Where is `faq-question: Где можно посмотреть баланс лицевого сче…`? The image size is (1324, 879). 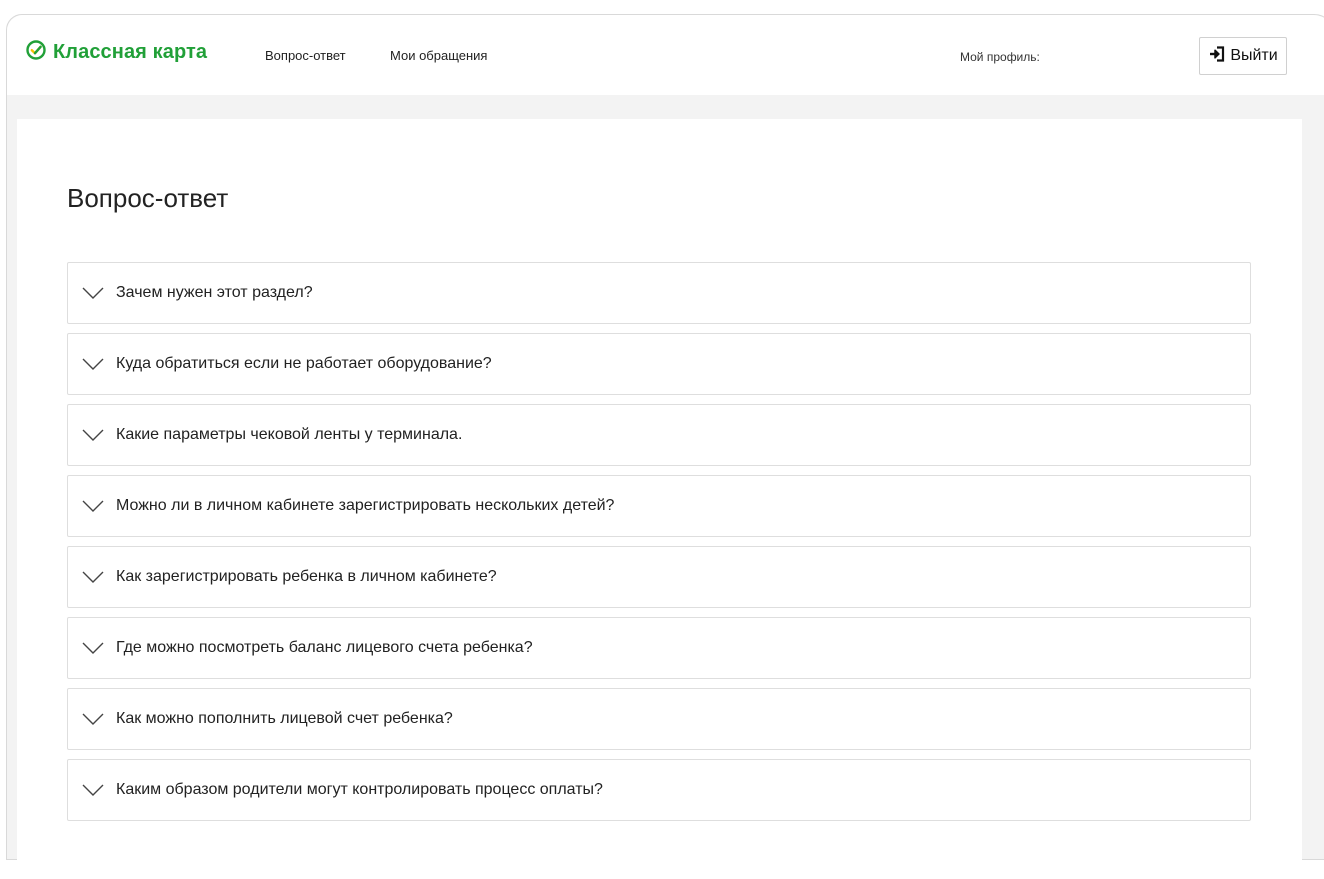 faq-question: Где можно посмотреть баланс лицевого сче… is located at coordinates (324, 647).